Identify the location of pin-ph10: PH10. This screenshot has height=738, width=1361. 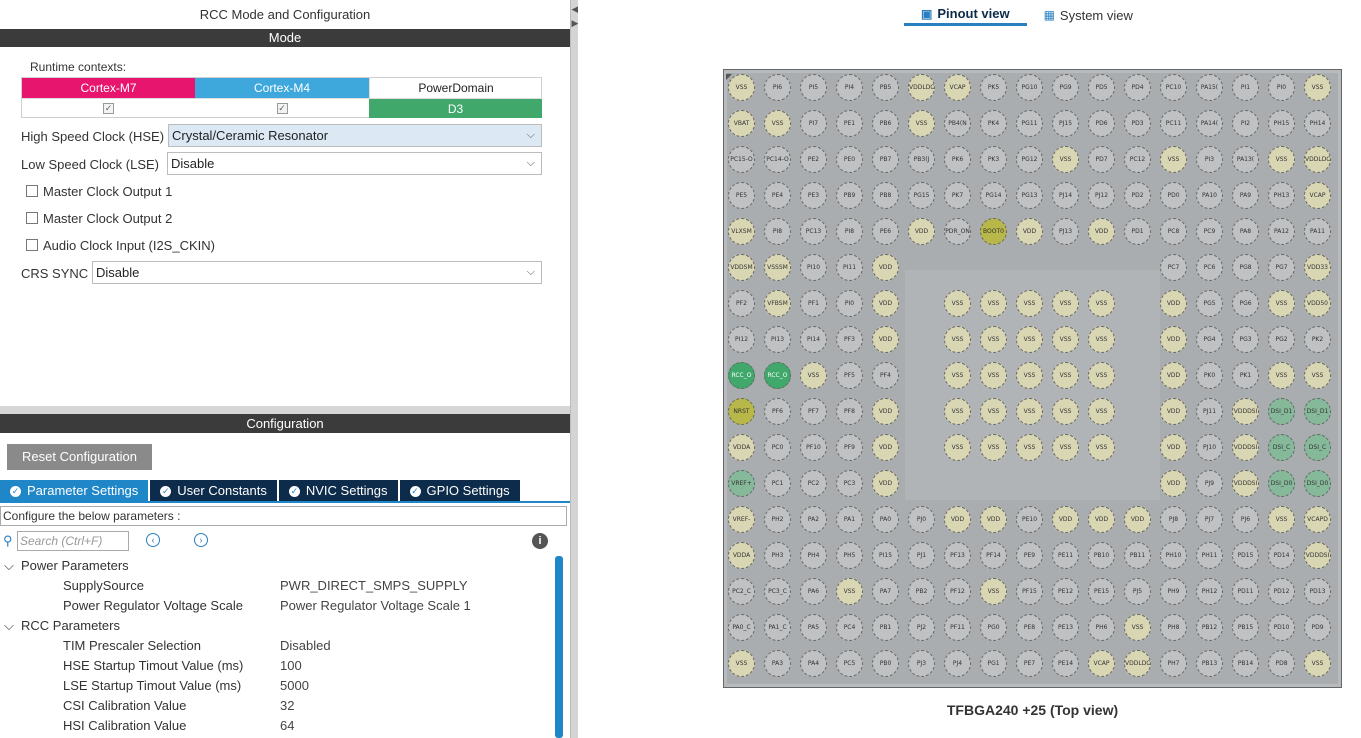
(1173, 555).